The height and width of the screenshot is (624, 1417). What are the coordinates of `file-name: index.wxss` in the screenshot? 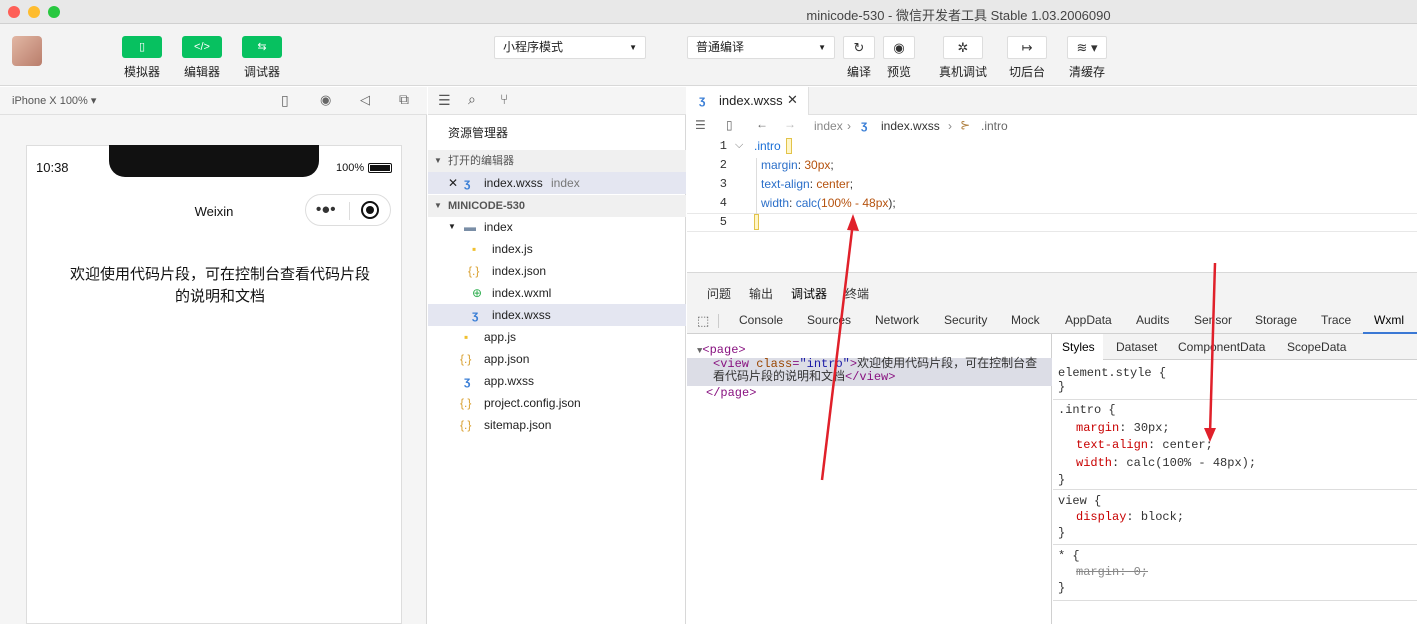 It's located at (521, 315).